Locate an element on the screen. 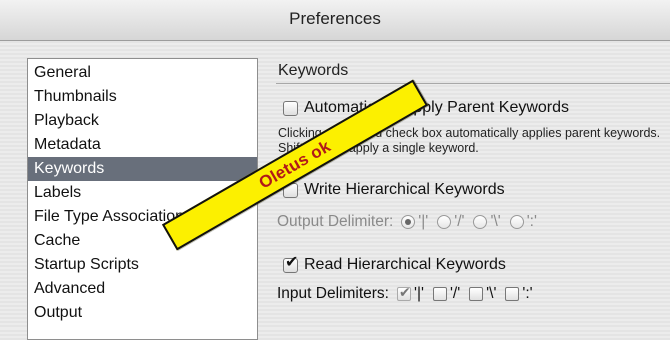 Image resolution: width=670 pixels, height=340 pixels. auto-apply-label: Automatically Apply Parent Keywords is located at coordinates (437, 107).